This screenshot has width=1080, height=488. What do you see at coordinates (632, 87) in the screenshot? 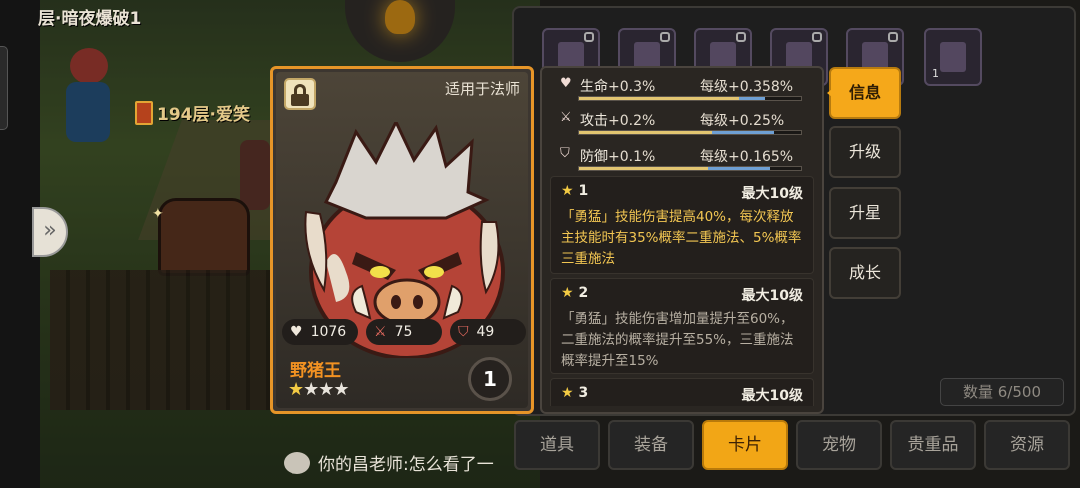
I see `attribute-value: +0.3%` at bounding box center [632, 87].